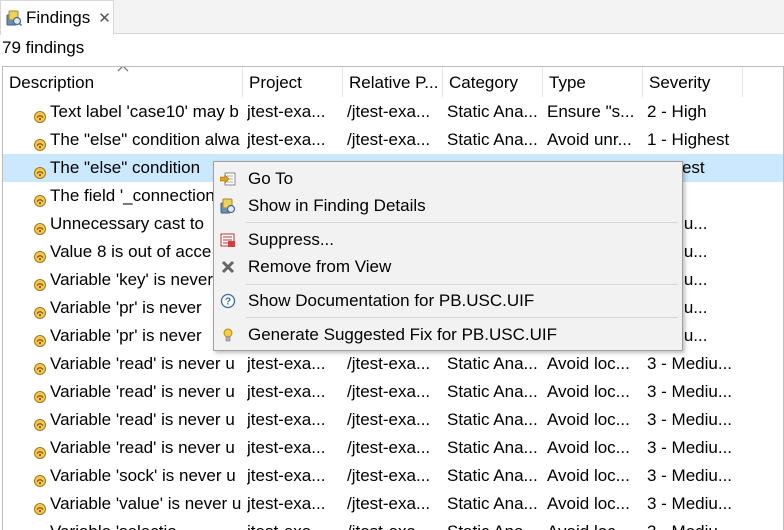  Describe the element at coordinates (125, 167) in the screenshot. I see `finding-description-text: The "else" condition` at that location.